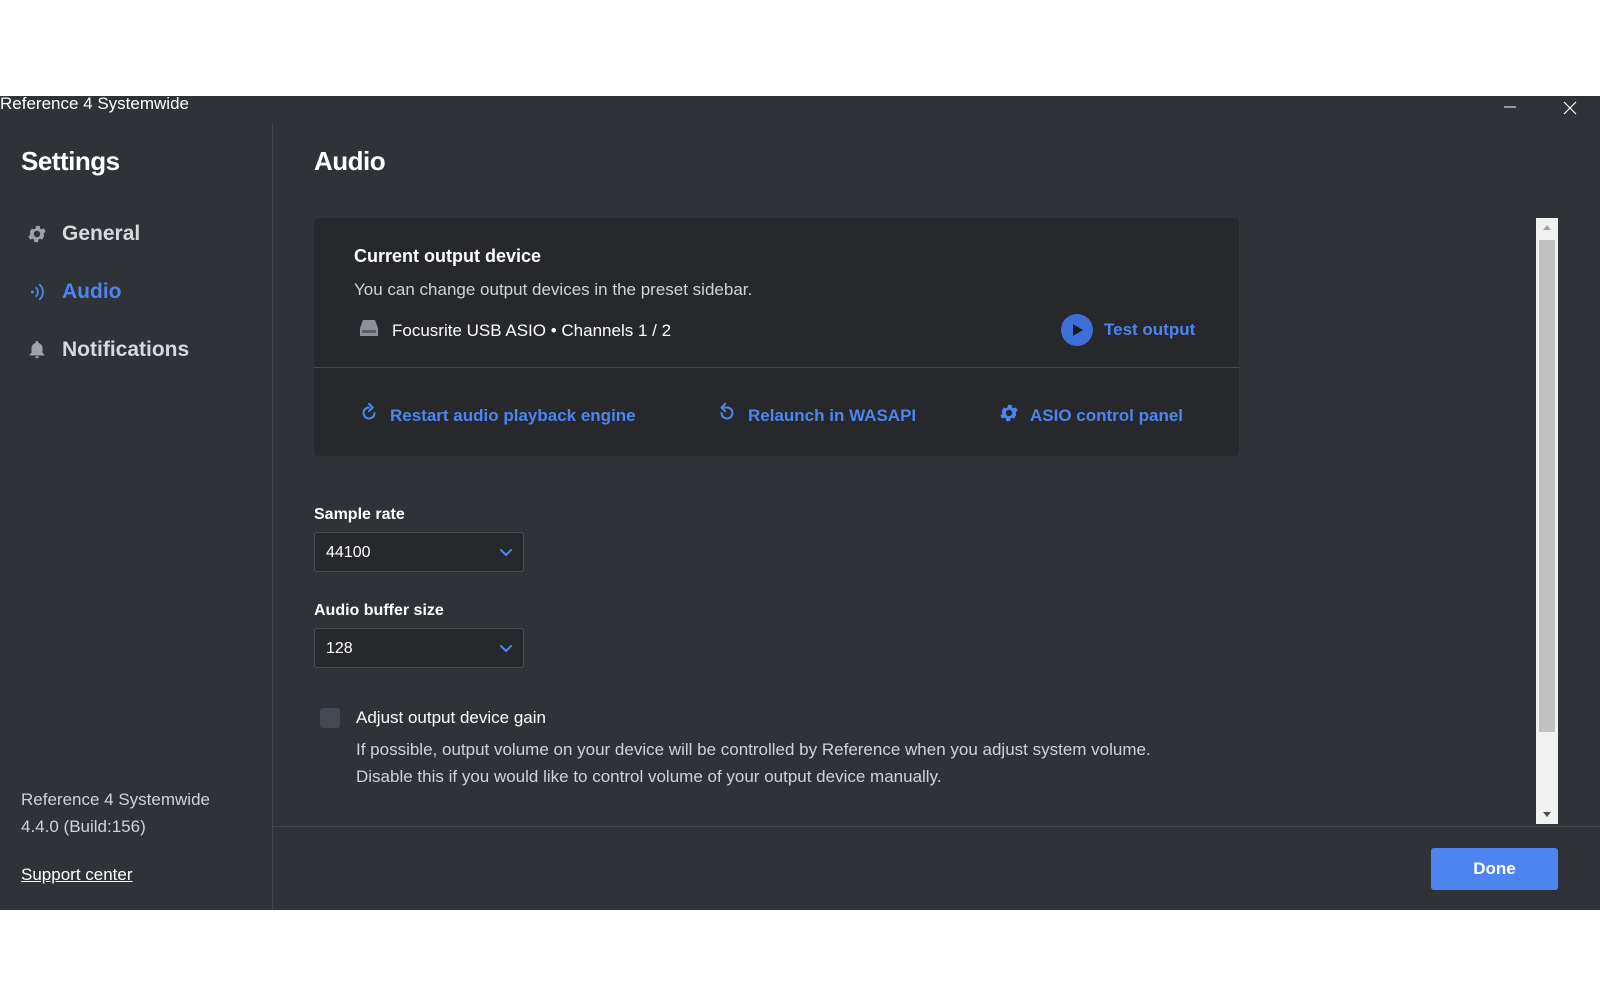 This screenshot has width=1600, height=1007. Describe the element at coordinates (1494, 869) in the screenshot. I see `done-button: Done` at that location.